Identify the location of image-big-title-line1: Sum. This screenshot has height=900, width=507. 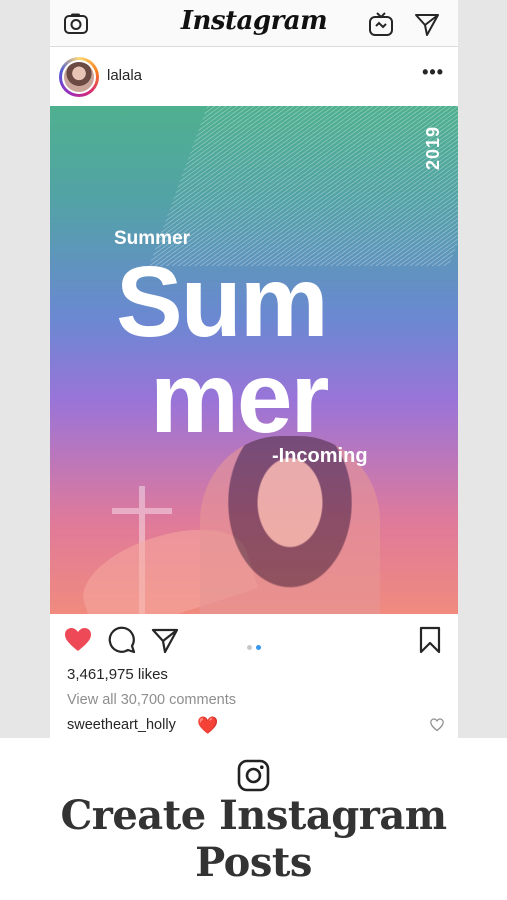
(222, 302).